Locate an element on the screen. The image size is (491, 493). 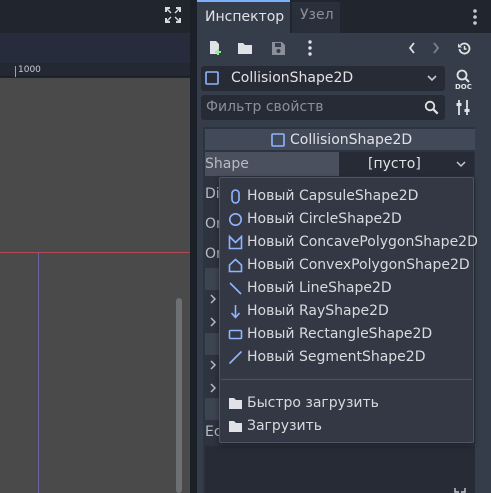
capsule-icon is located at coordinates (235, 196).